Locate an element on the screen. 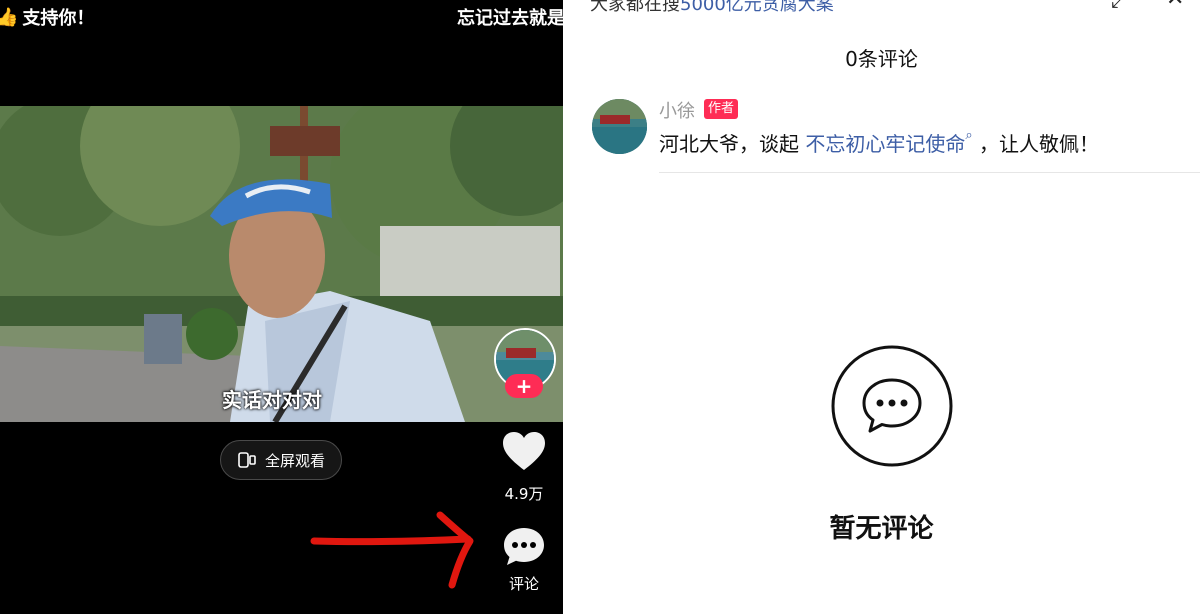 This screenshot has height=614, width=1200. comment-text-after: ，让人敬佩！ is located at coordinates (1039, 144).